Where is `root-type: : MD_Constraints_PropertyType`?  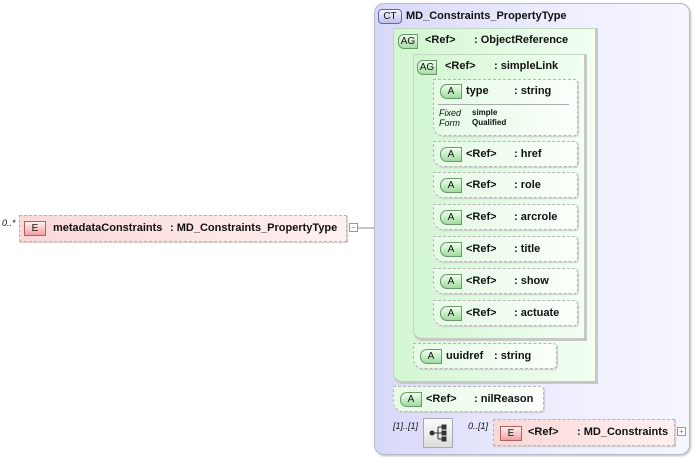 root-type: : MD_Constraints_PropertyType is located at coordinates (254, 228).